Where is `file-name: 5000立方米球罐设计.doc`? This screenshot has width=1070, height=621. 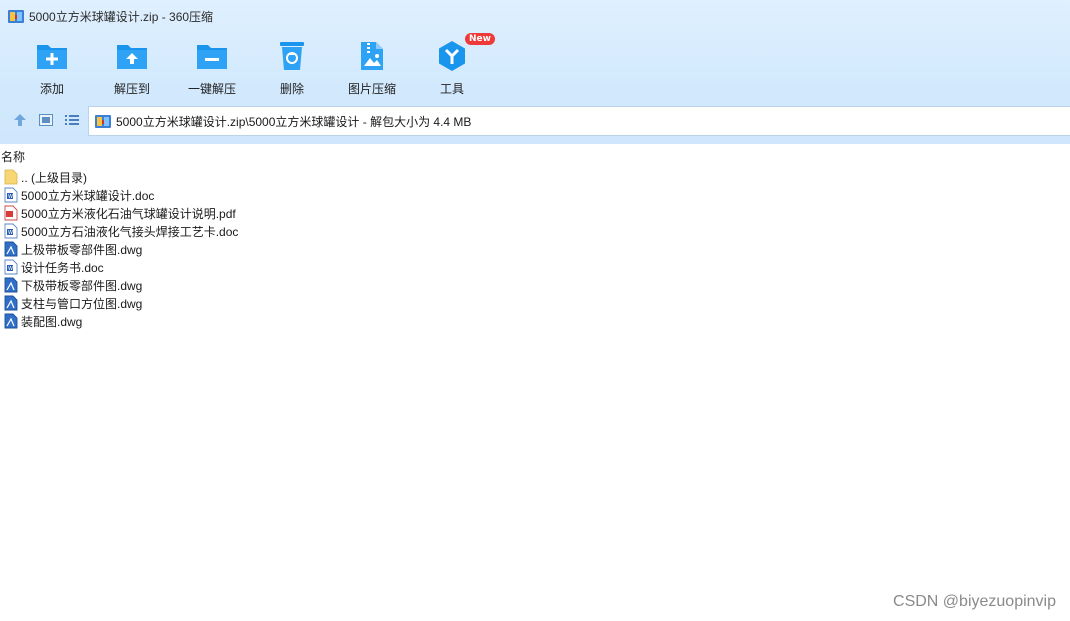
file-name: 5000立方米球罐设计.doc is located at coordinates (88, 195).